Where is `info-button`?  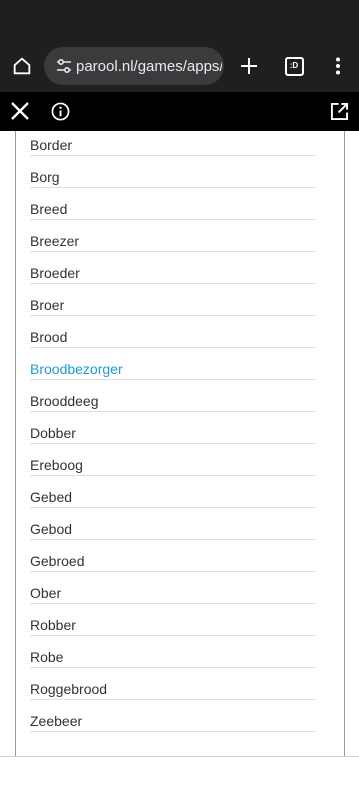 info-button is located at coordinates (60, 111).